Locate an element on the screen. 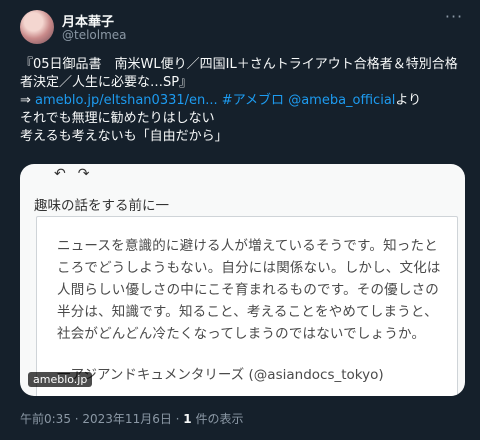 Image resolution: width=480 pixels, height=440 pixels. yori-text: より is located at coordinates (408, 100).